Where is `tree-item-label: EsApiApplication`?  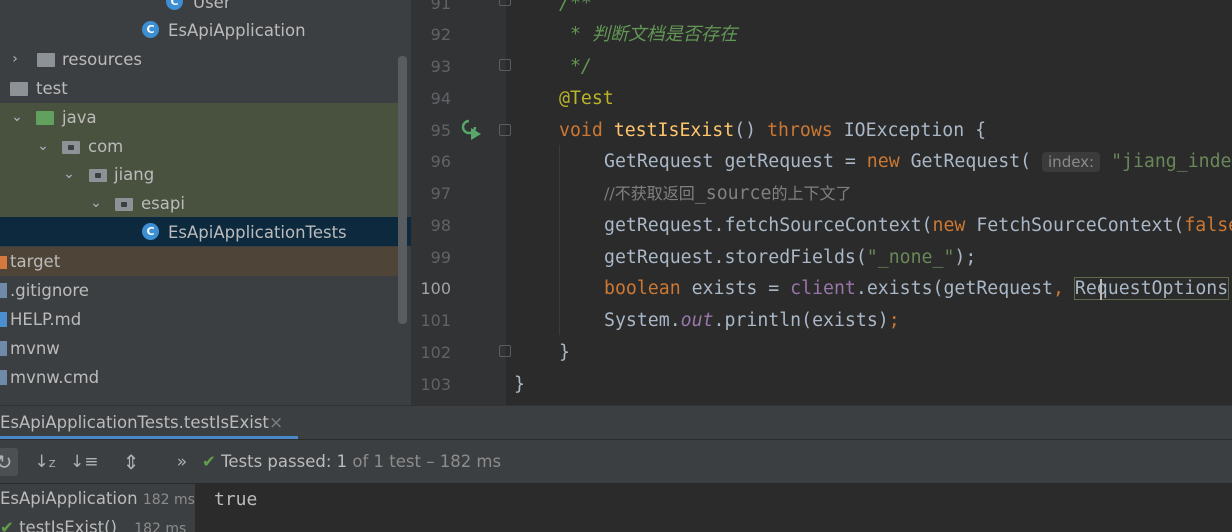
tree-item-label: EsApiApplication is located at coordinates (237, 30).